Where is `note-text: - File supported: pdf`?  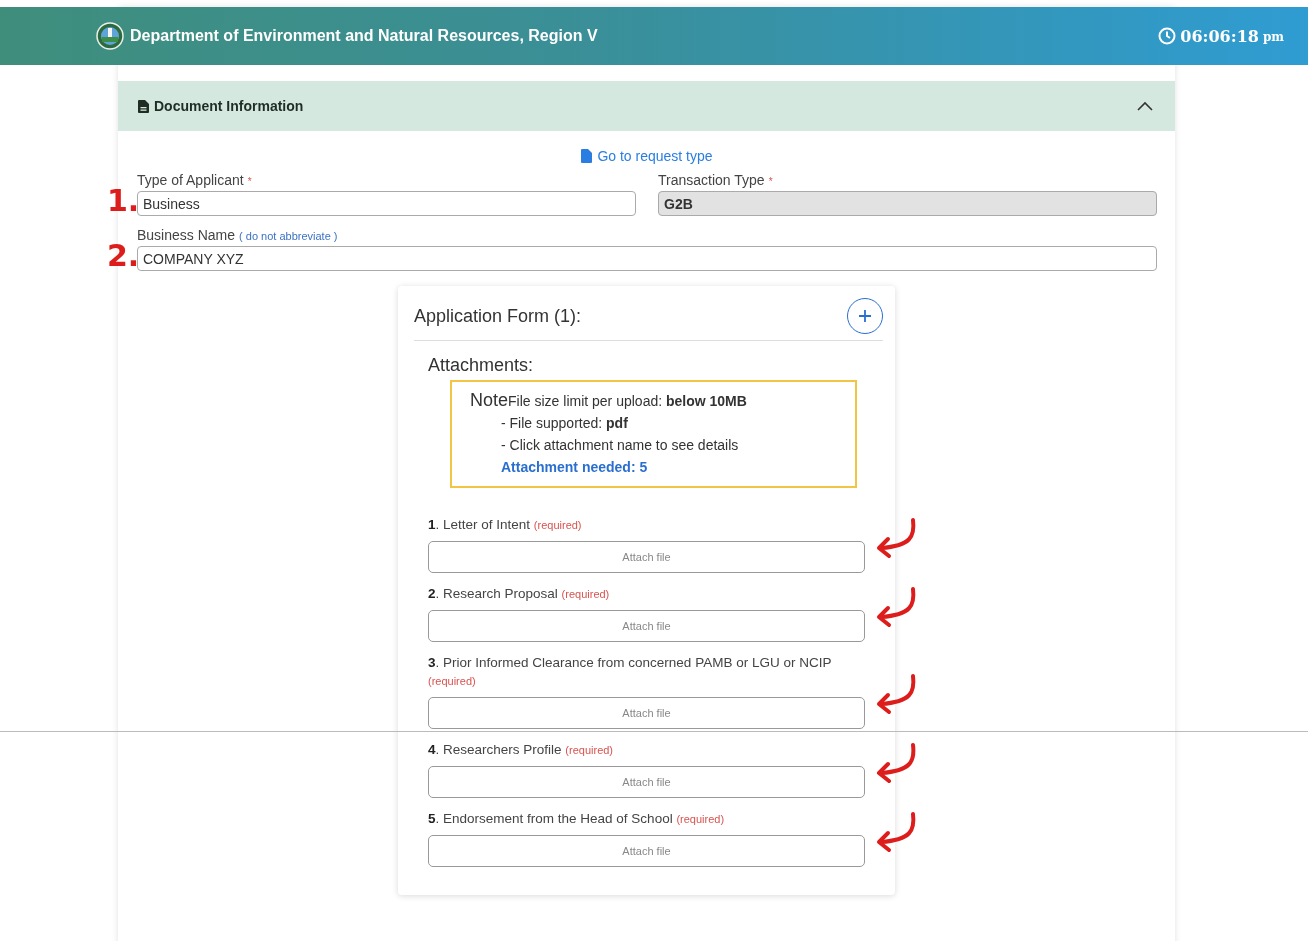
note-text: - File supported: pdf is located at coordinates (565, 423).